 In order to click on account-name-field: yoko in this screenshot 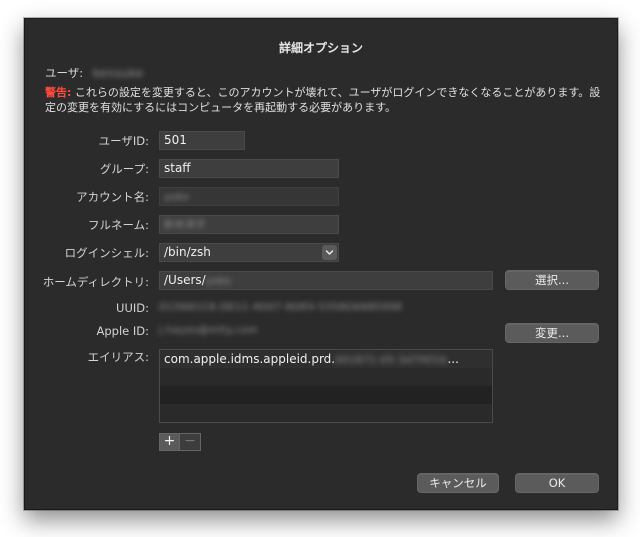, I will do `click(249, 196)`.